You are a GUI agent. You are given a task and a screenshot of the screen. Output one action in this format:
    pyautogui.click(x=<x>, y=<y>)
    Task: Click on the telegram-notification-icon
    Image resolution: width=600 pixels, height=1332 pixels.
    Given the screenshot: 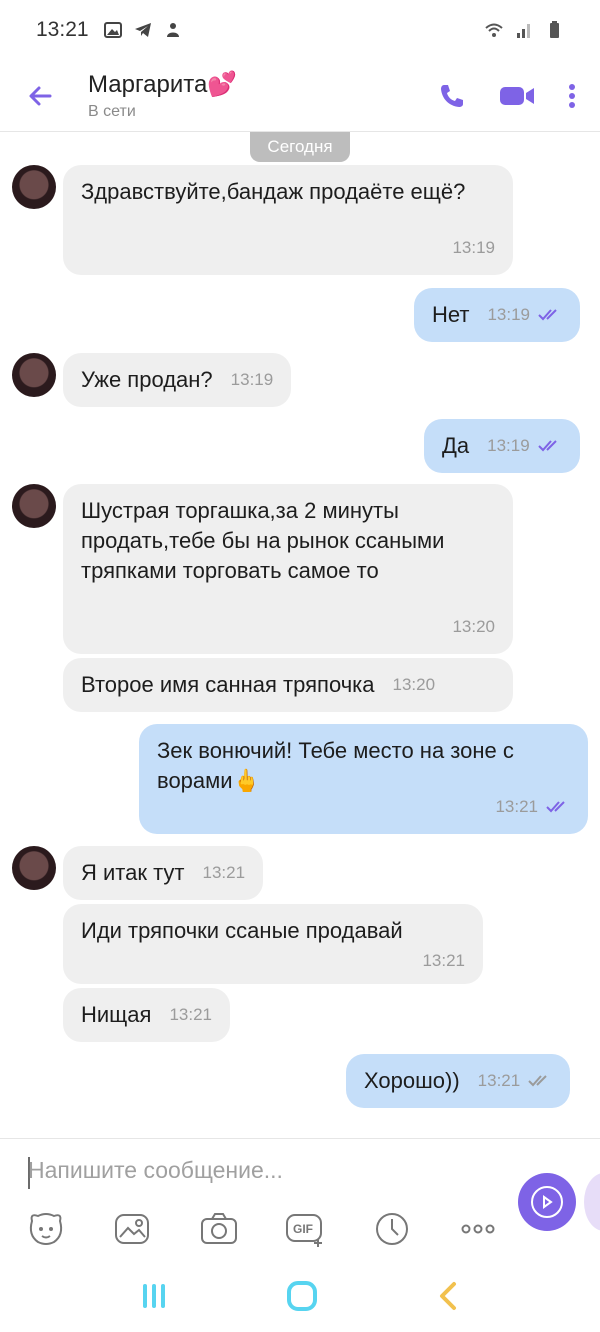 What is the action you would take?
    pyautogui.click(x=142, y=30)
    